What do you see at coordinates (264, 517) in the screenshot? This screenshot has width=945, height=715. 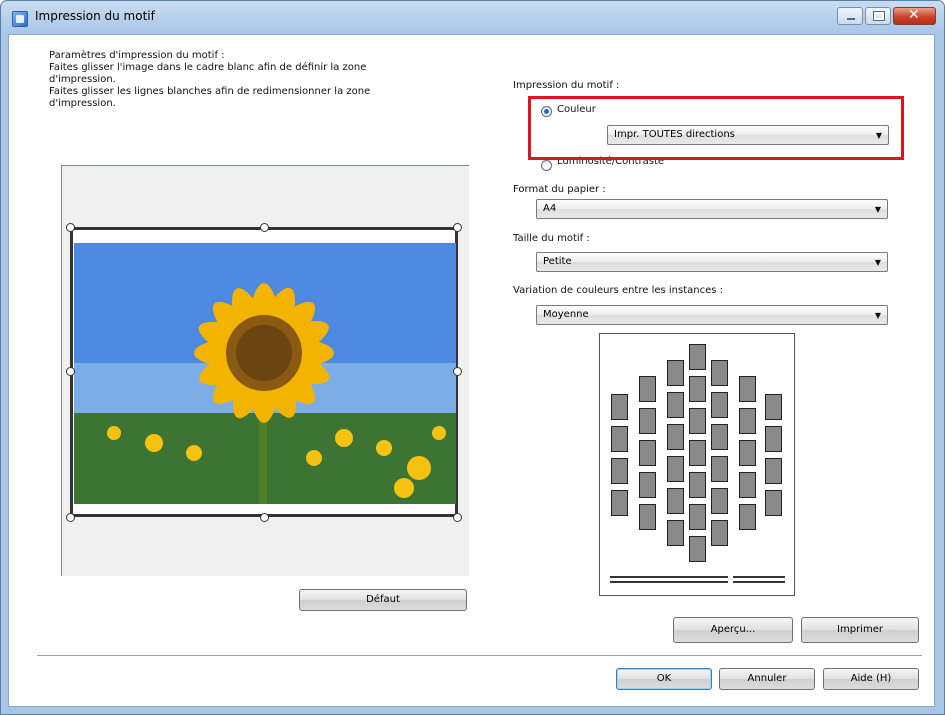 I see `resize-handle-bottom` at bounding box center [264, 517].